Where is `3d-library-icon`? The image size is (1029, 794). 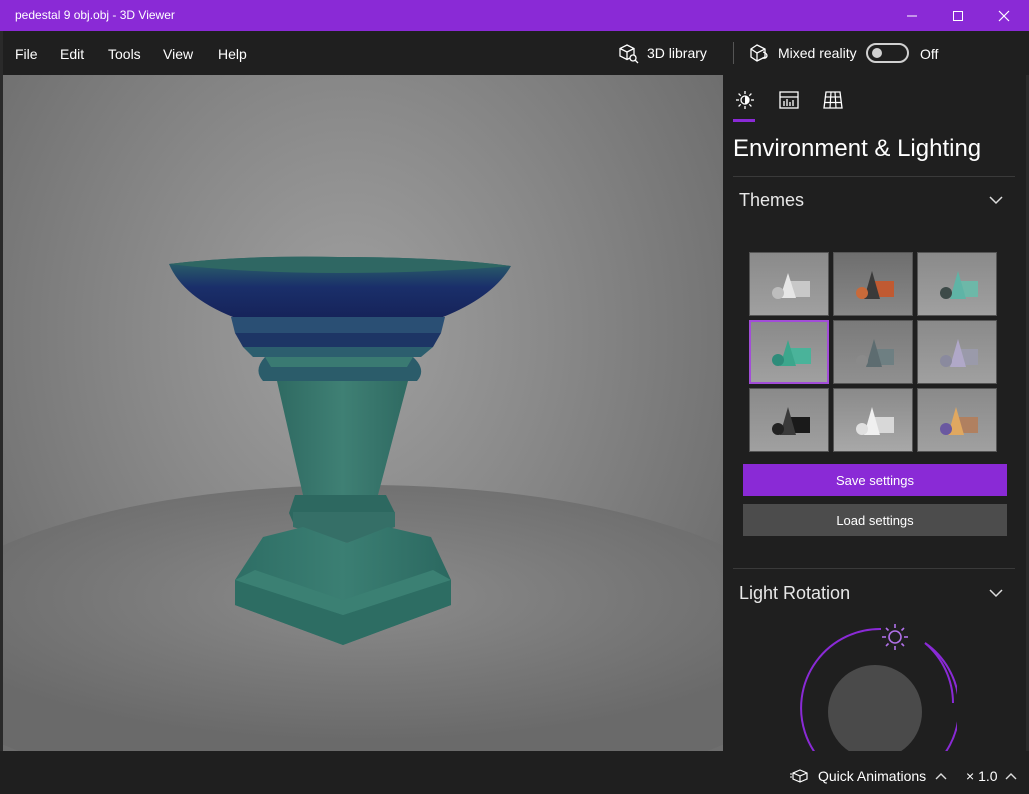
3d-library-icon is located at coordinates (629, 53).